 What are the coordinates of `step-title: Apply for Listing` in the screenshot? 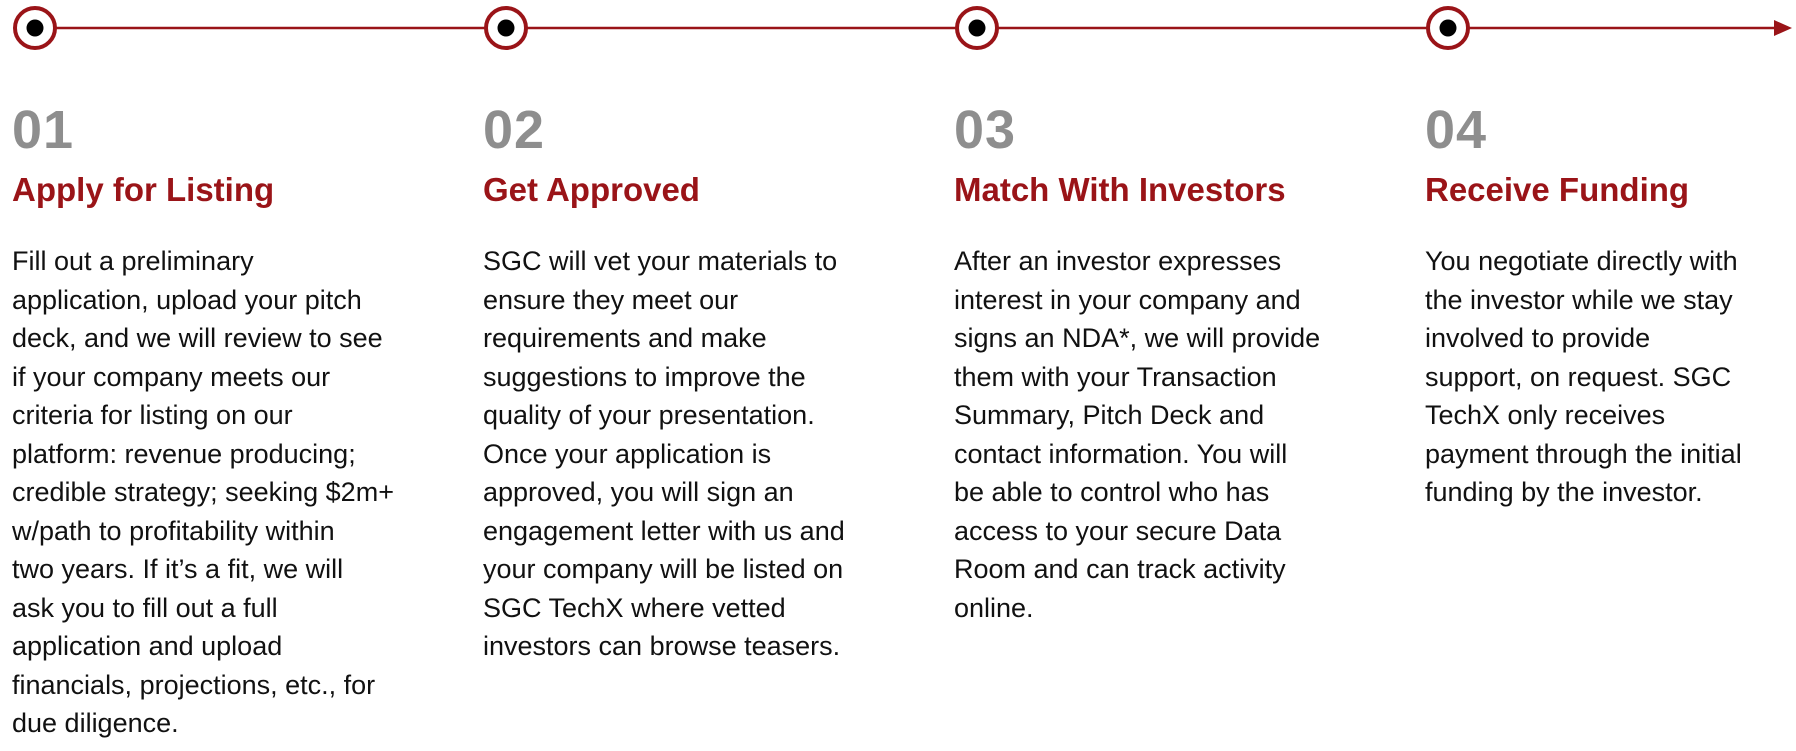 It's located at (143, 189).